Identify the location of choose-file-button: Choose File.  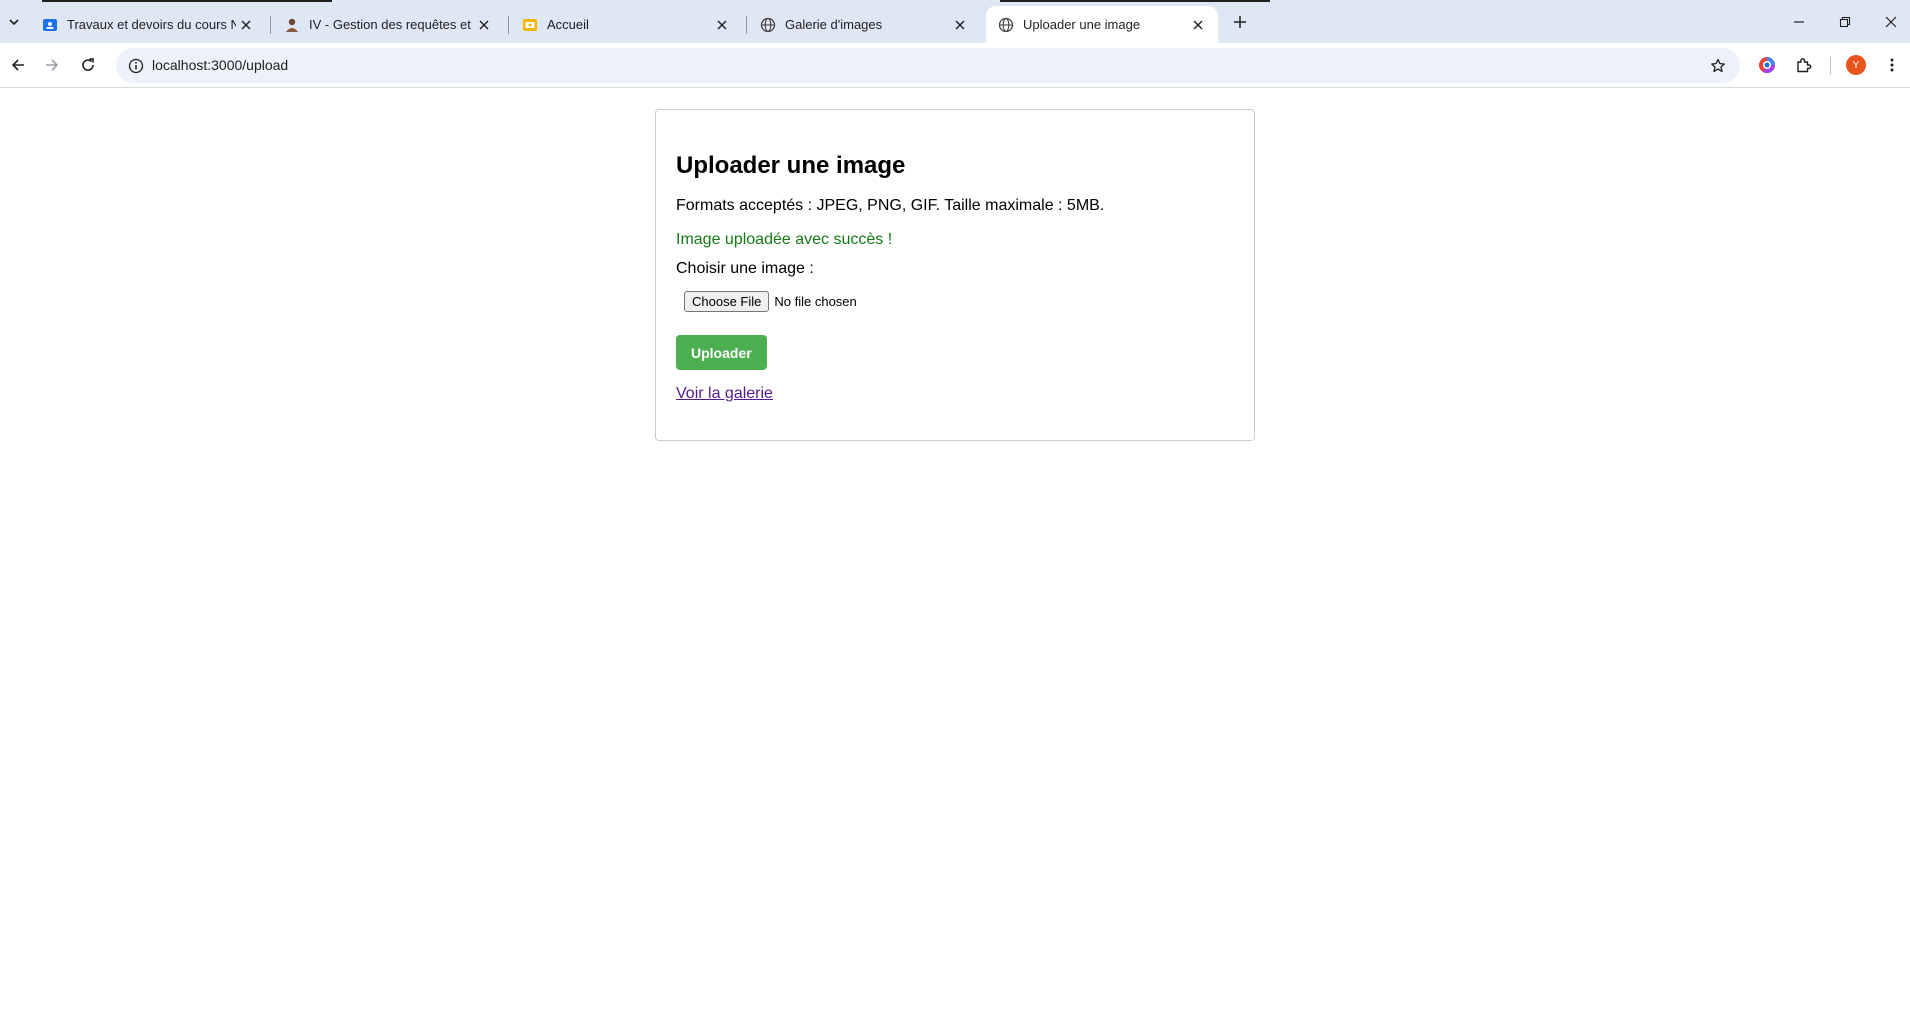
(727, 301).